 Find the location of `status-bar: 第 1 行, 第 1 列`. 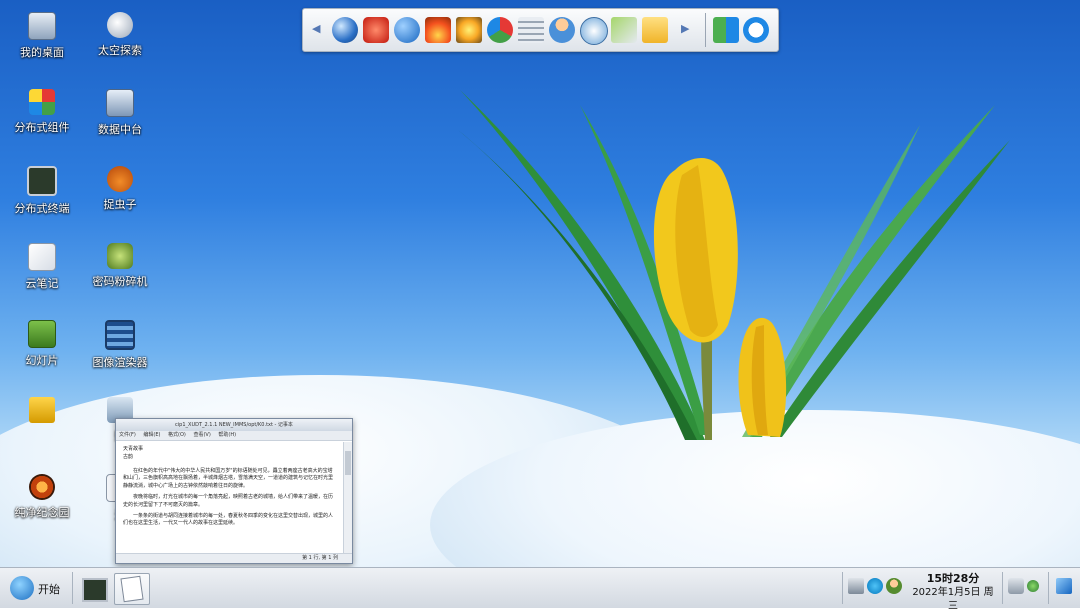

status-bar: 第 1 行, 第 1 列 is located at coordinates (234, 558).